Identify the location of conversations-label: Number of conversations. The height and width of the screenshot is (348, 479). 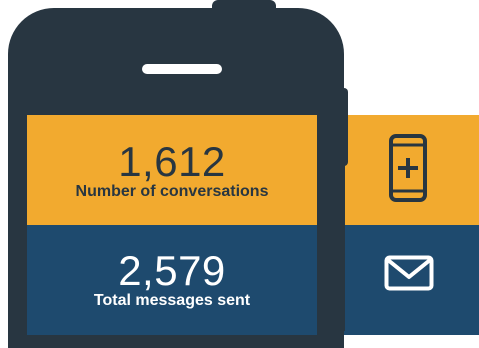
(172, 191).